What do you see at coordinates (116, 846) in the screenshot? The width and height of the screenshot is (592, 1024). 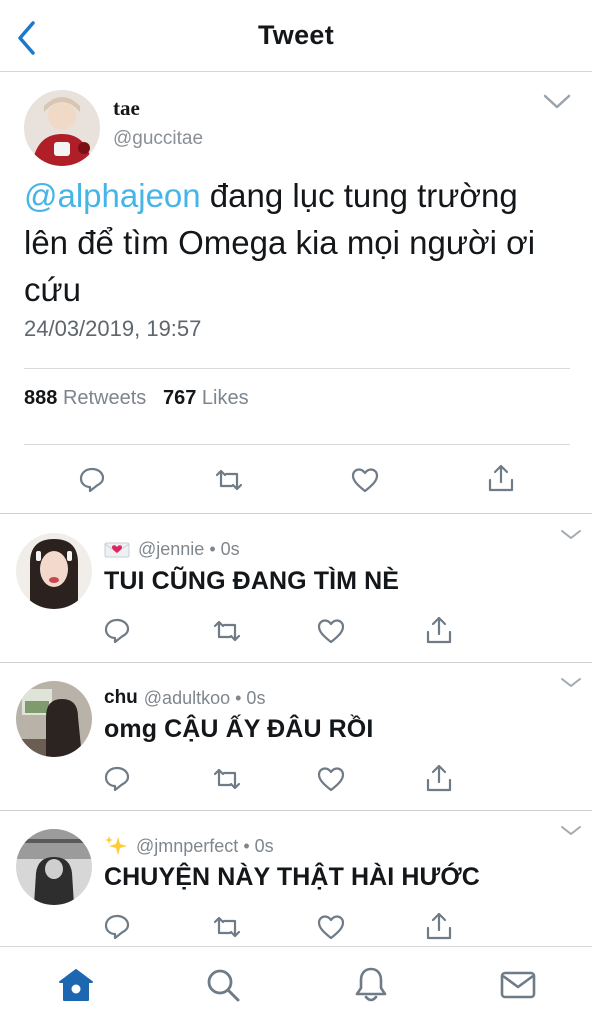 I see `sparkles-emoji` at bounding box center [116, 846].